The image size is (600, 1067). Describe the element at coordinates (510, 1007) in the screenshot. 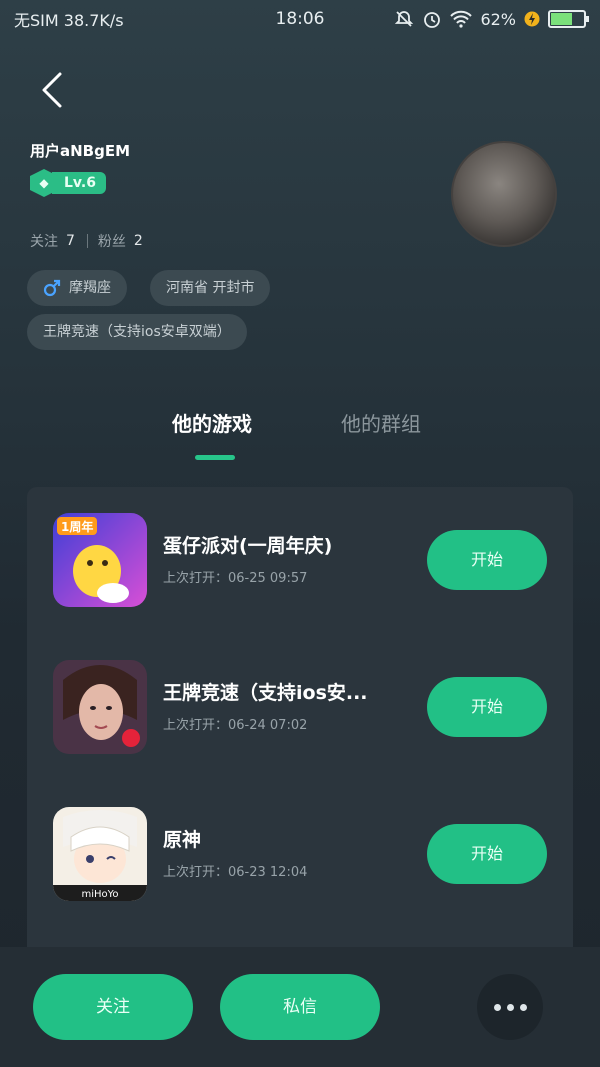

I see `more-button` at that location.